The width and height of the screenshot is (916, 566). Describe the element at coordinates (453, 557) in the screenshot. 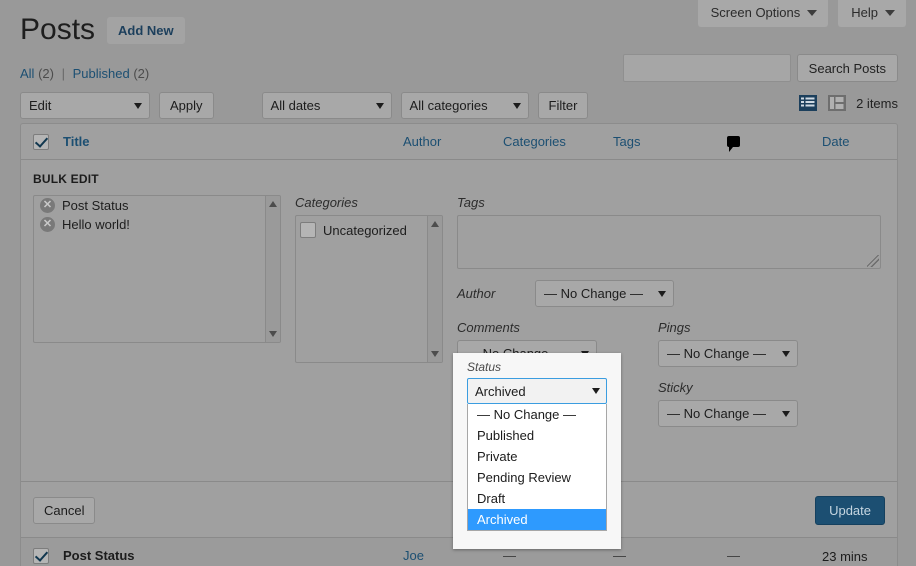

I see `row-author: Joe` at that location.